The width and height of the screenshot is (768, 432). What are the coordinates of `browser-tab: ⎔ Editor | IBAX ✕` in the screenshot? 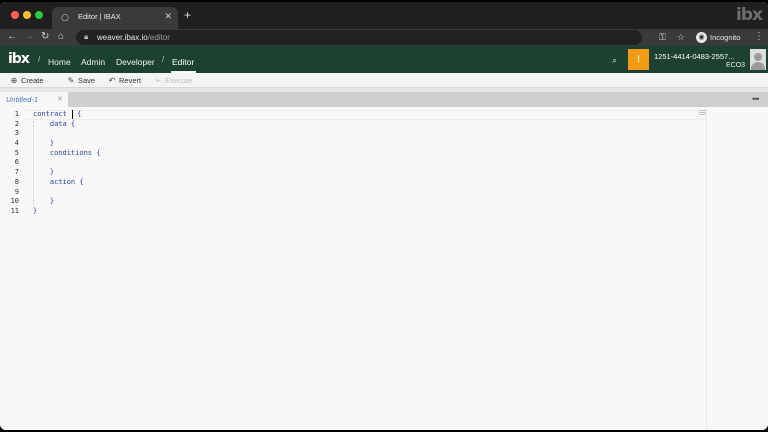 It's located at (115, 18).